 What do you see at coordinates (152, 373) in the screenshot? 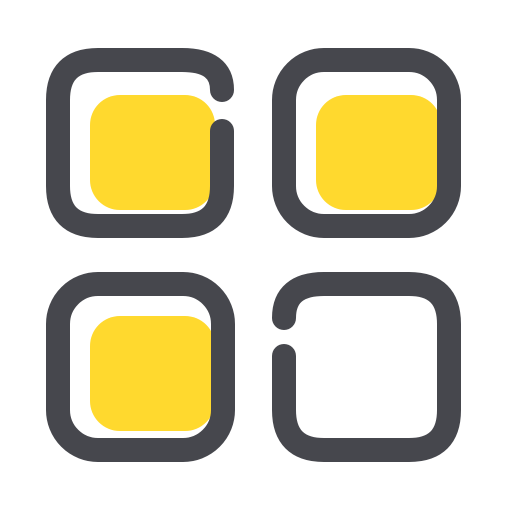
I see `tile-bottom-left-fill` at bounding box center [152, 373].